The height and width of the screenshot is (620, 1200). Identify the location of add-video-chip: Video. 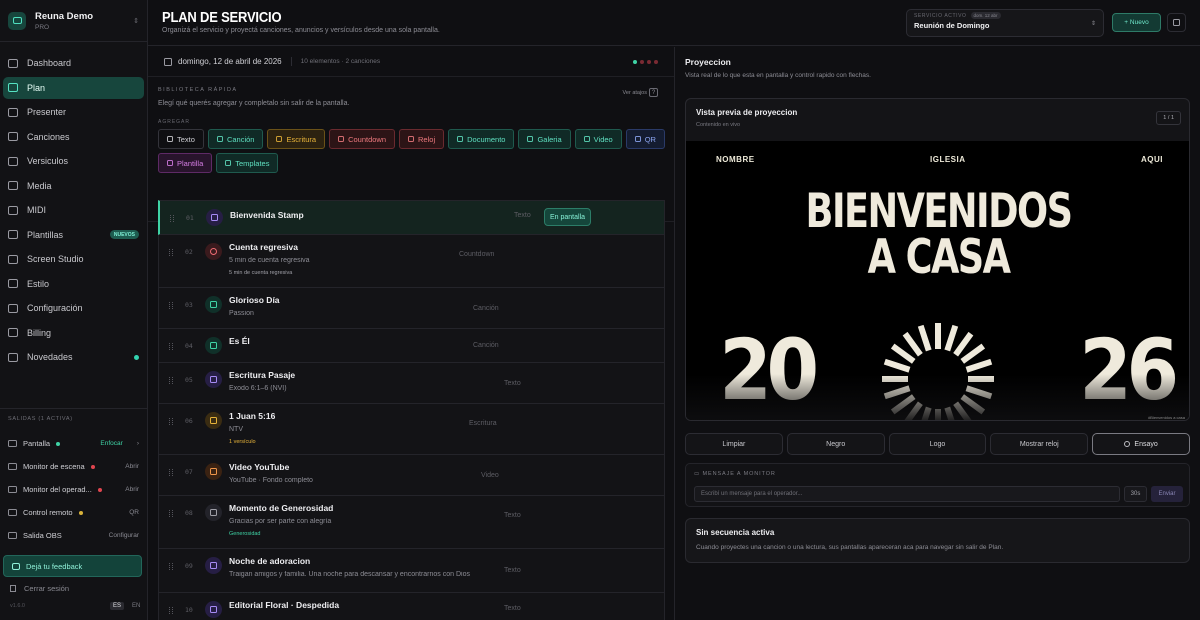
(598, 139).